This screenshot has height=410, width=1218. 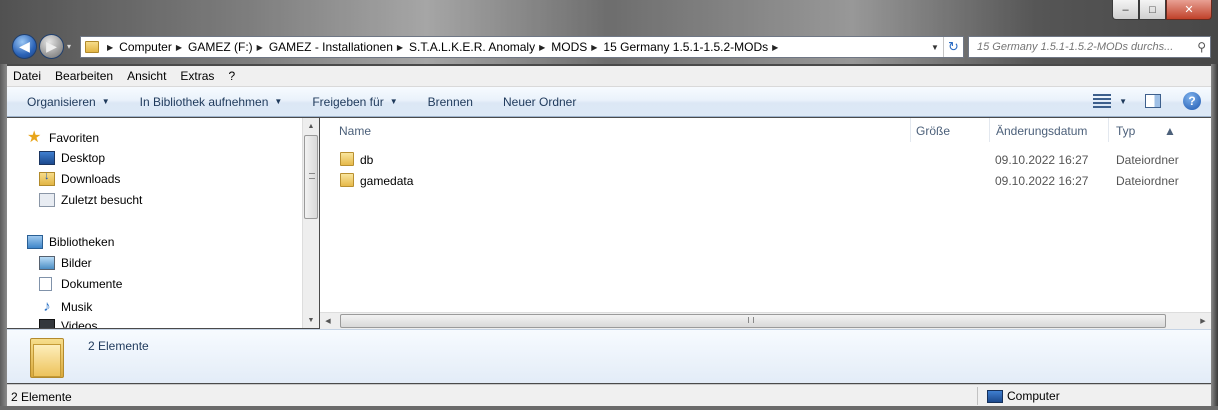 What do you see at coordinates (1214, 237) in the screenshot?
I see `window-frame-right` at bounding box center [1214, 237].